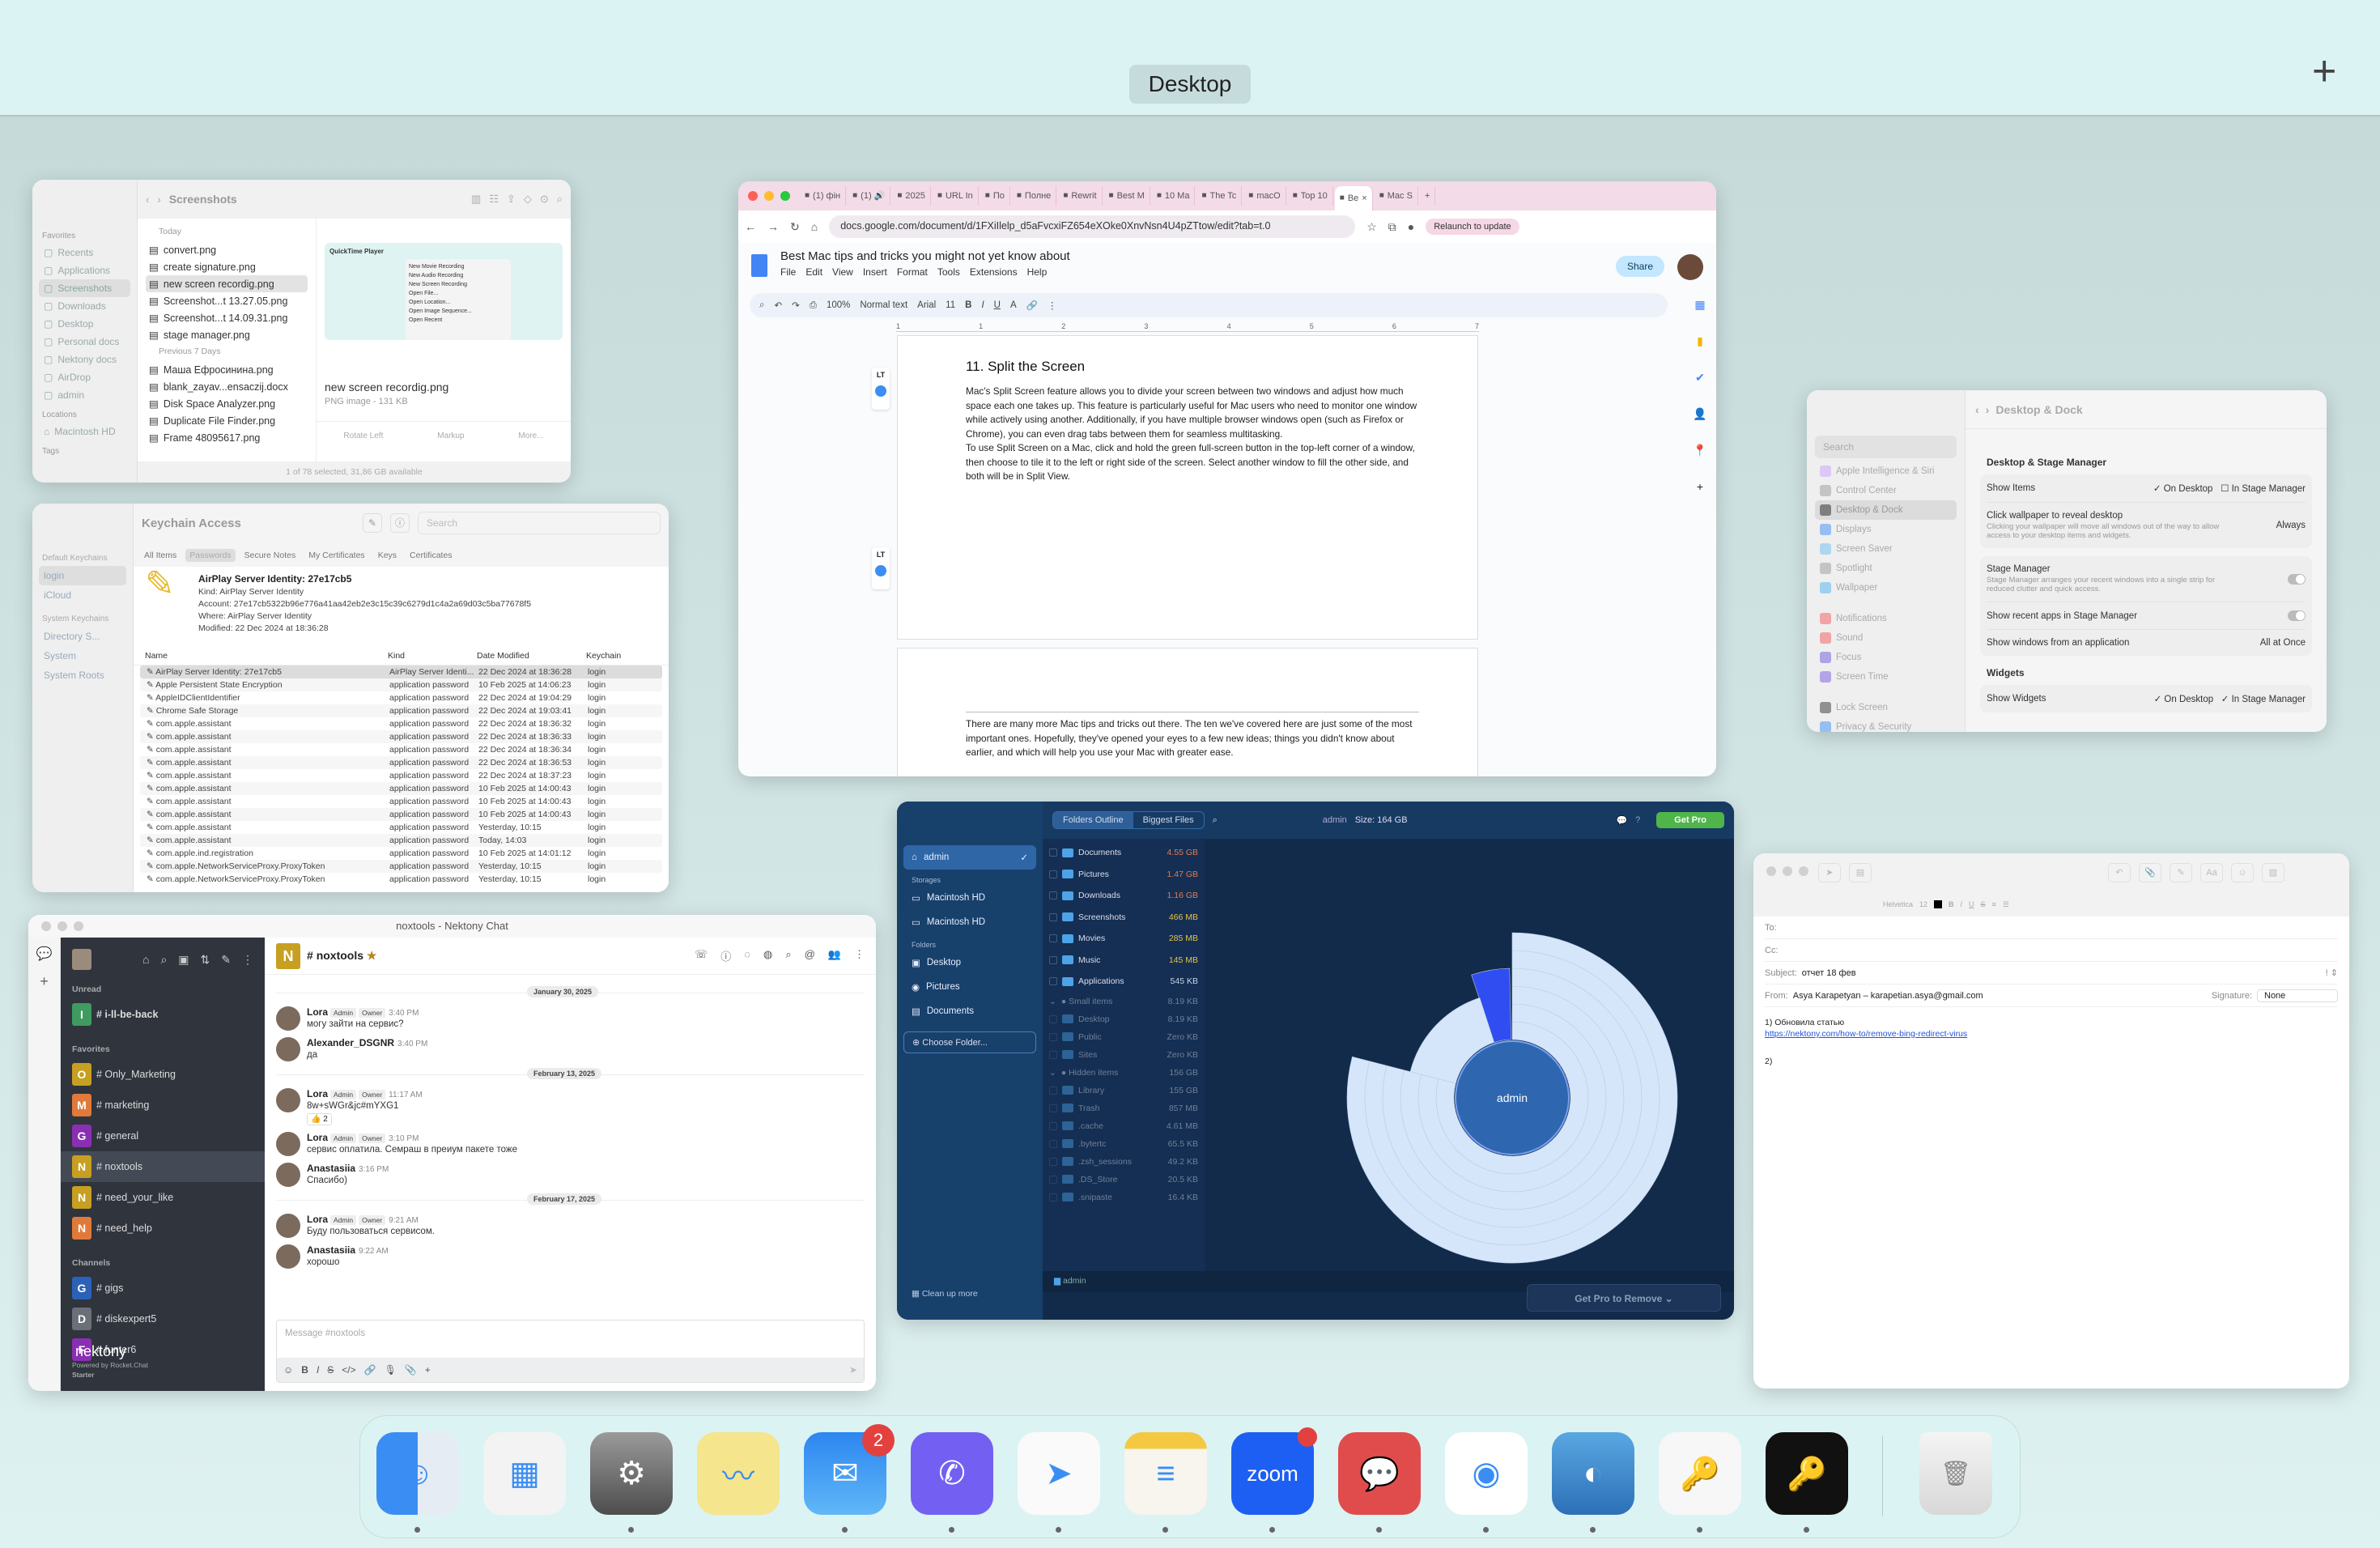 The width and height of the screenshot is (2380, 1548). I want to click on sidebar-item-screenshots: ▢ Screenshots, so click(85, 288).